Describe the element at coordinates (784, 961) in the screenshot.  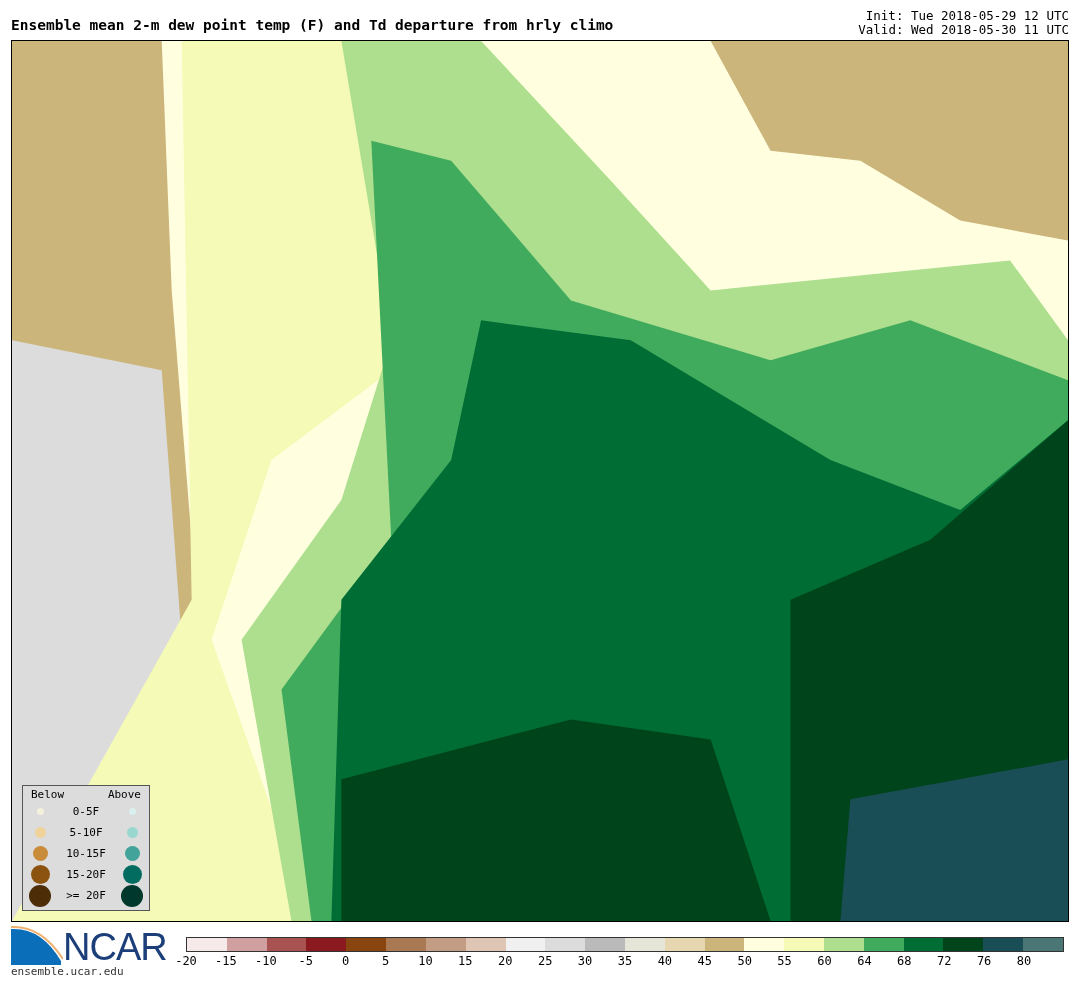
I see `colorbar-tick-label: 55` at that location.